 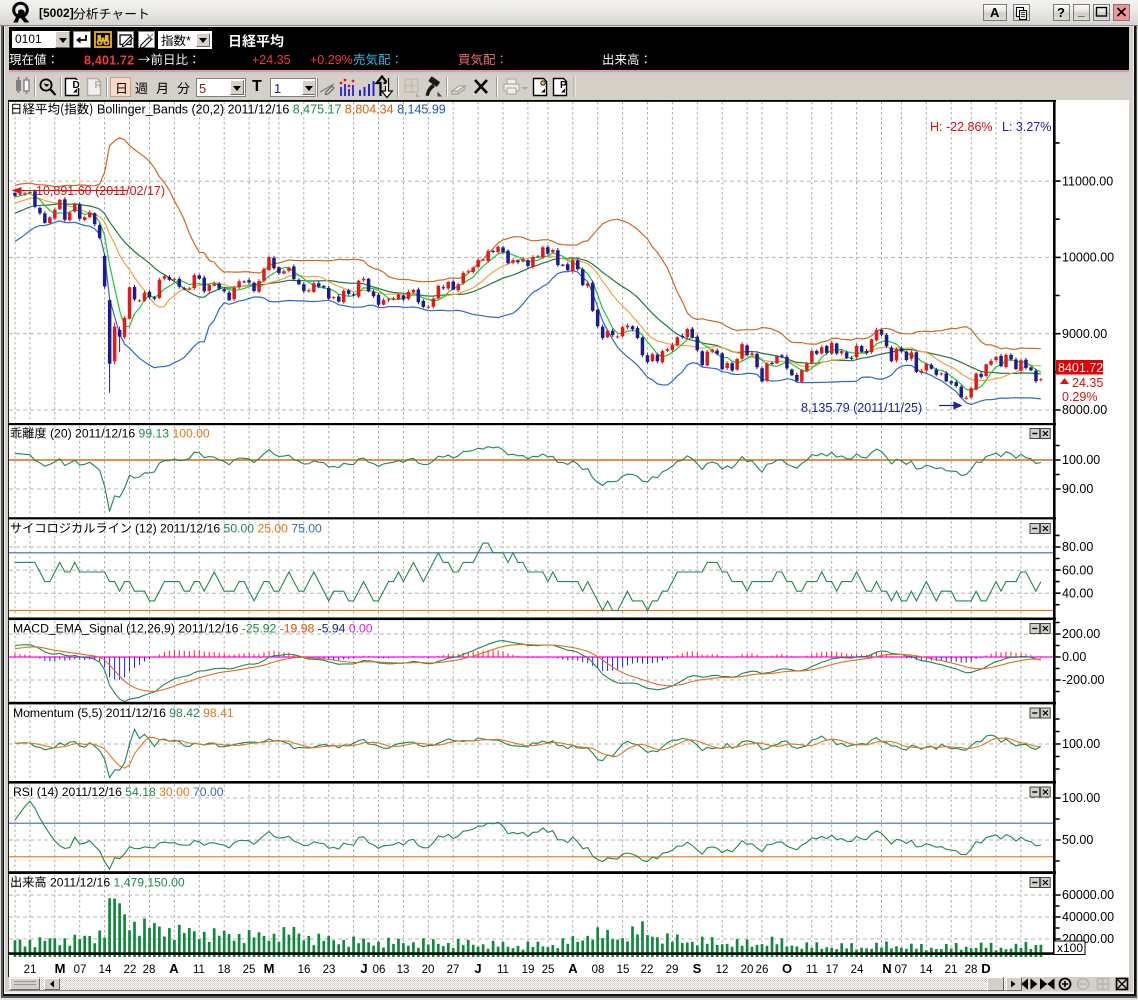 What do you see at coordinates (100, 191) in the screenshot?
I see `svg-text: 10,891.60 (2011/02/17)` at bounding box center [100, 191].